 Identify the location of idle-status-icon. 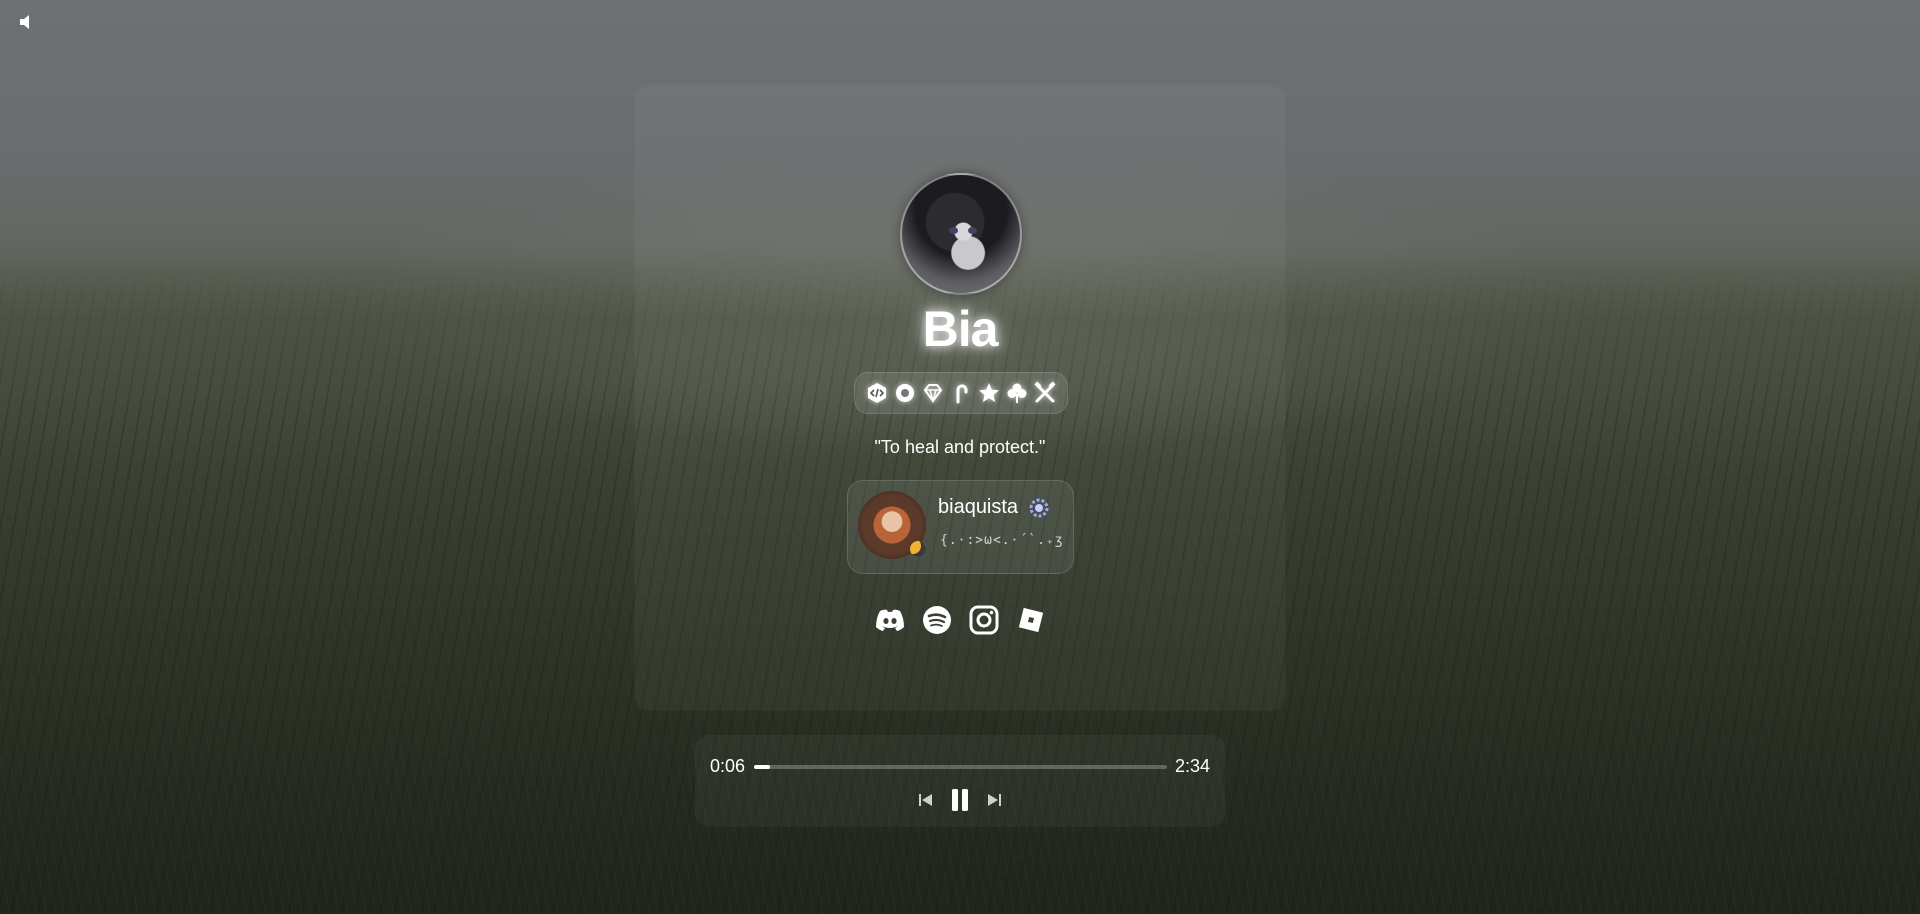
(918, 549).